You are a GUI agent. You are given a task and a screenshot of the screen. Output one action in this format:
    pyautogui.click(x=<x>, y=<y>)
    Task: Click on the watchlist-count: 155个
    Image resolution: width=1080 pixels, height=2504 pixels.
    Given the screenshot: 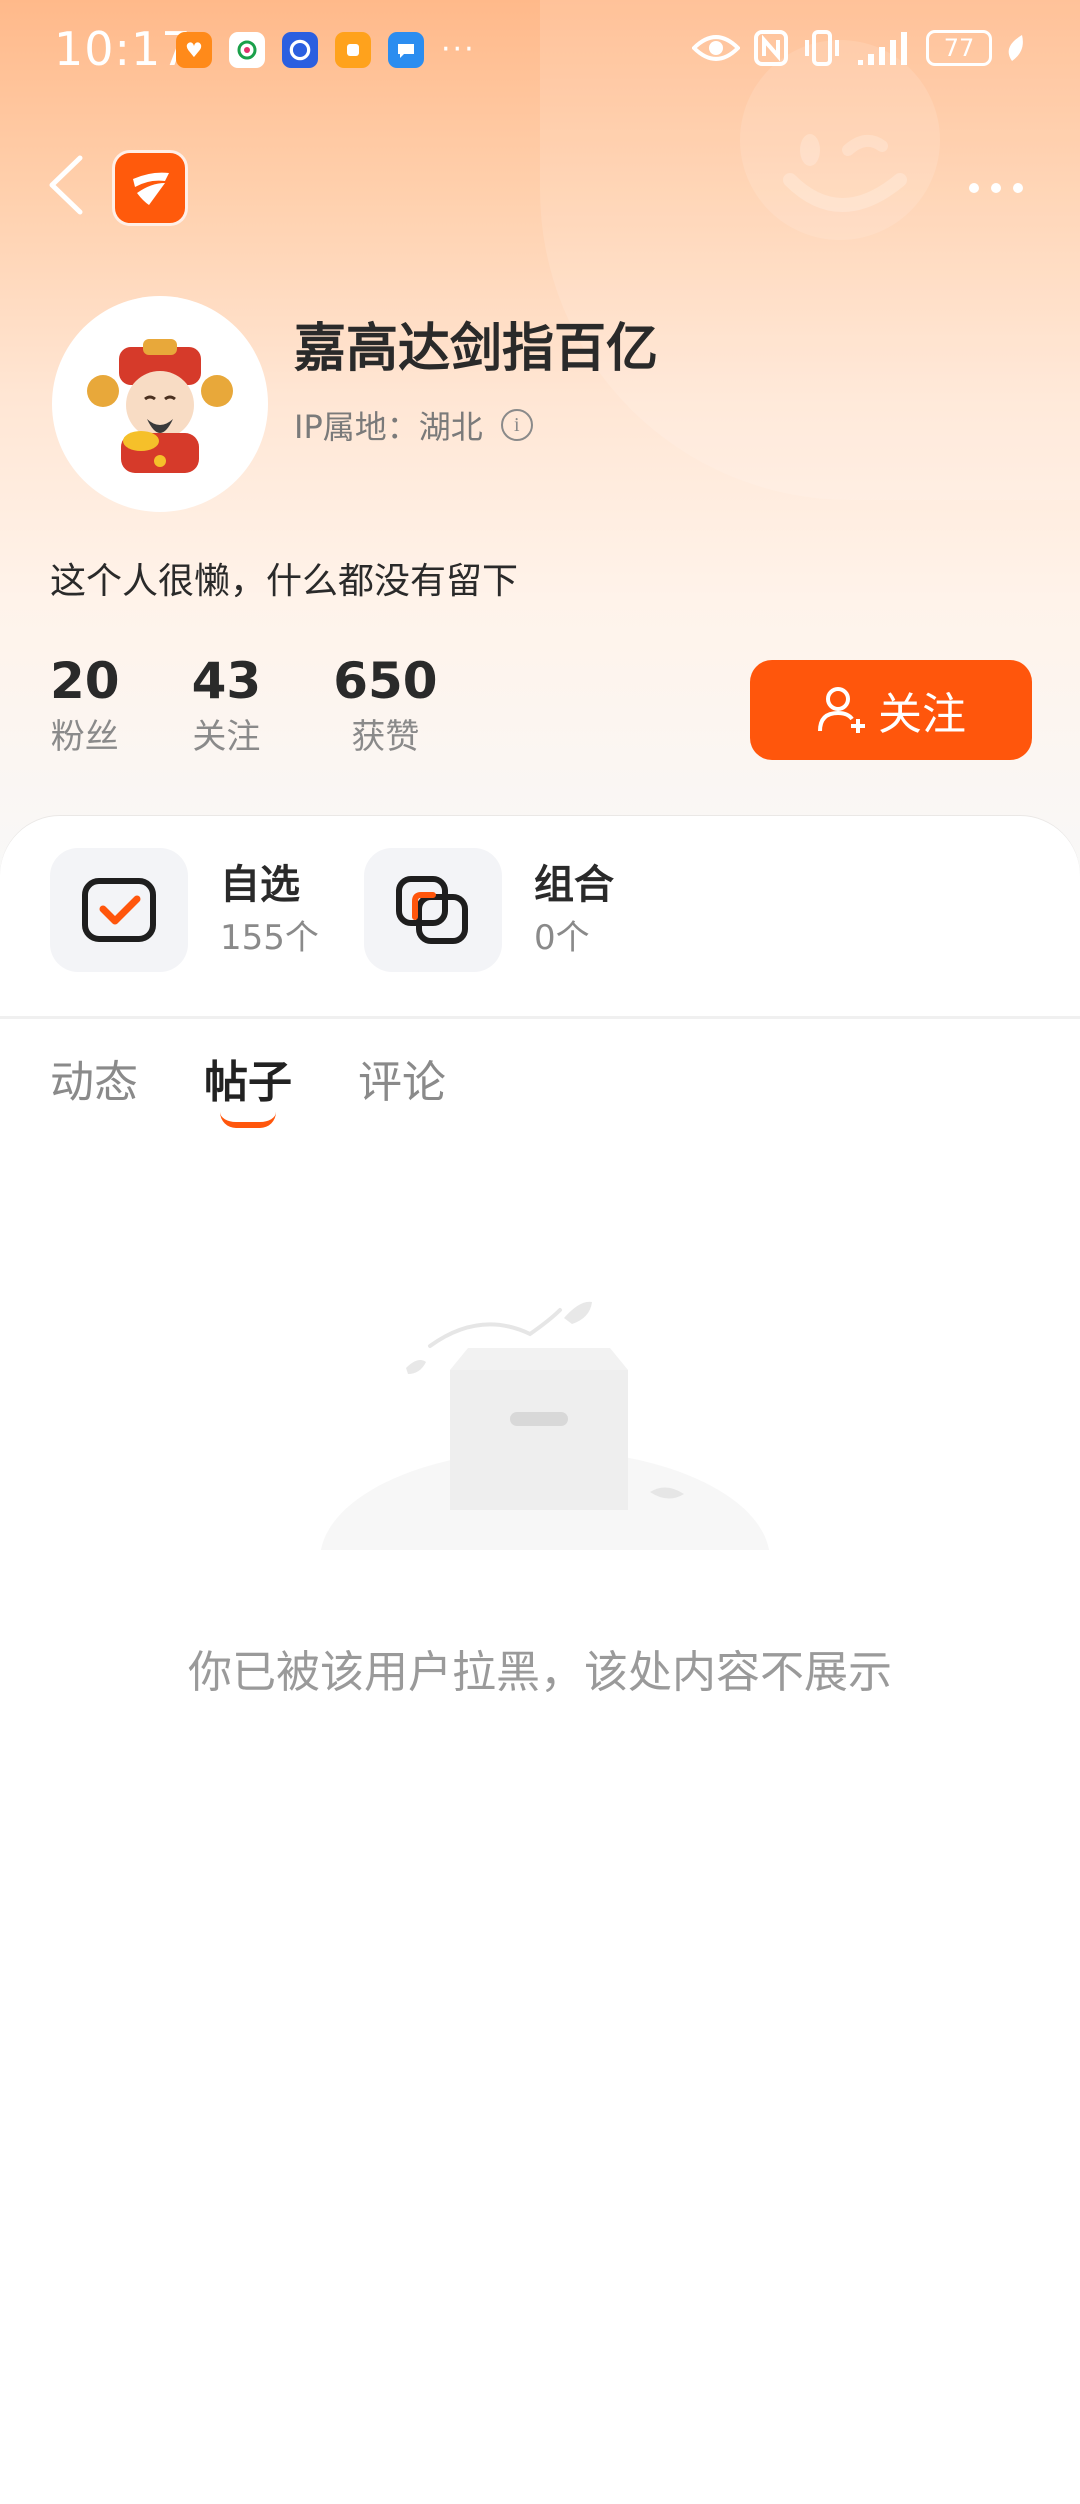 What is the action you would take?
    pyautogui.click(x=269, y=938)
    